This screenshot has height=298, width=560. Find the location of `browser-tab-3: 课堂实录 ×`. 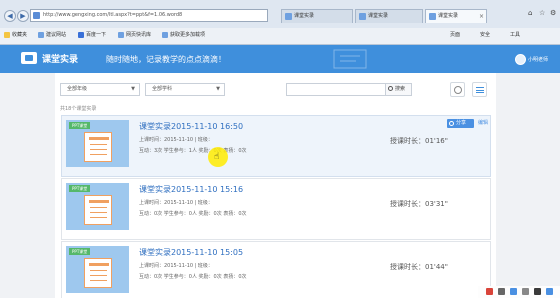

browser-tab-3: 课堂实录 × is located at coordinates (456, 16).